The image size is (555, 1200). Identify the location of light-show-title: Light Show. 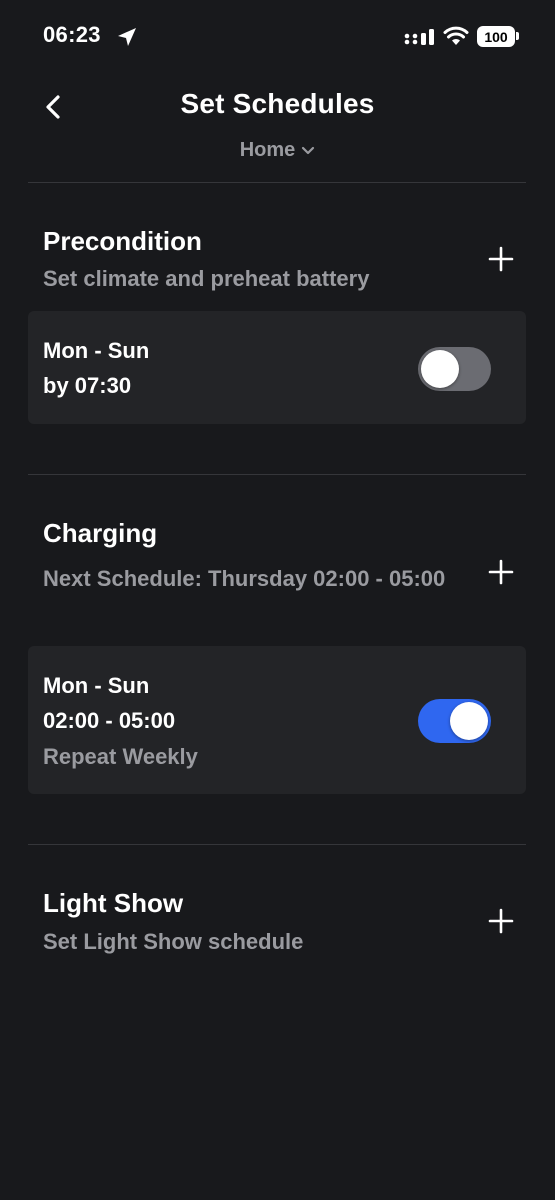
(113, 903).